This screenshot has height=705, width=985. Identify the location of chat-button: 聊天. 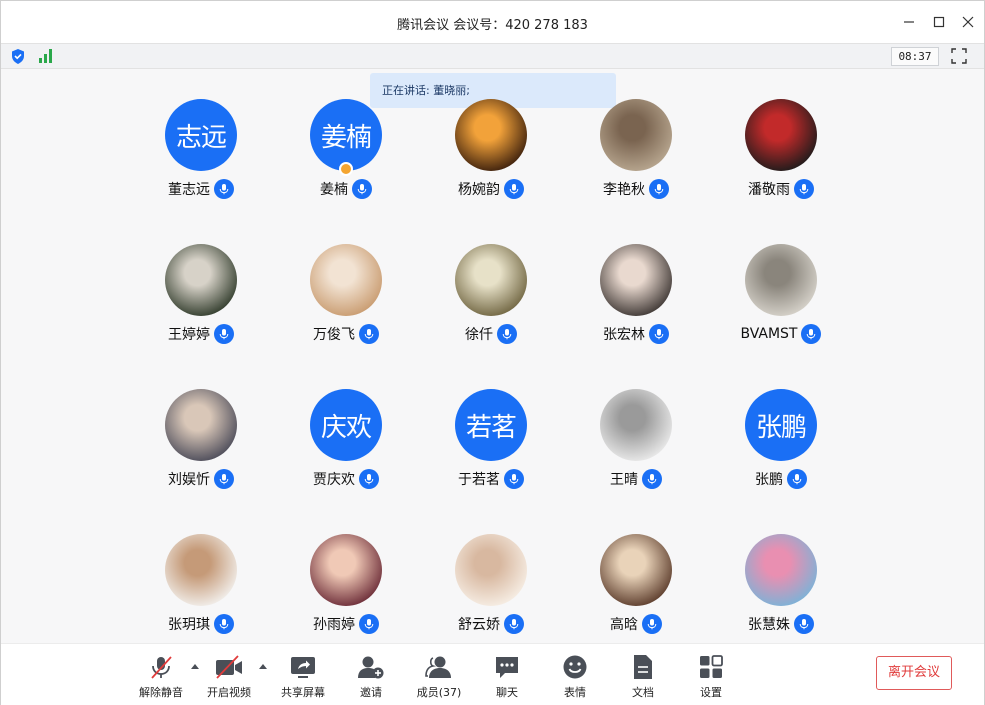
(507, 676).